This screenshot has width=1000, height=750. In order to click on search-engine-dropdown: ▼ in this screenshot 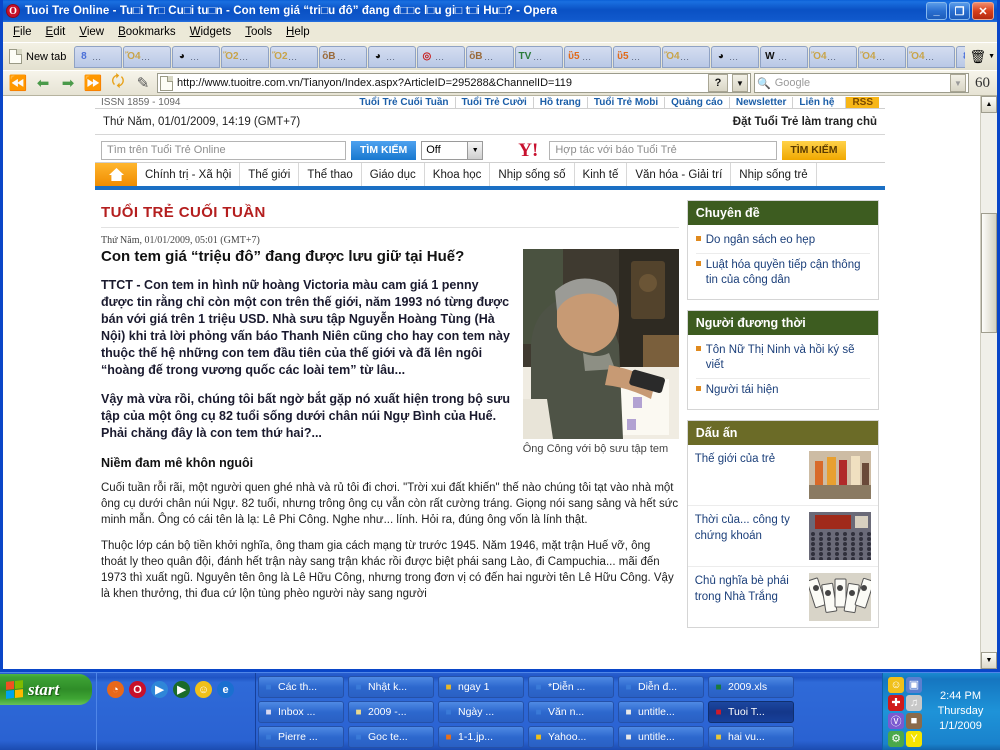, I will do `click(958, 83)`.